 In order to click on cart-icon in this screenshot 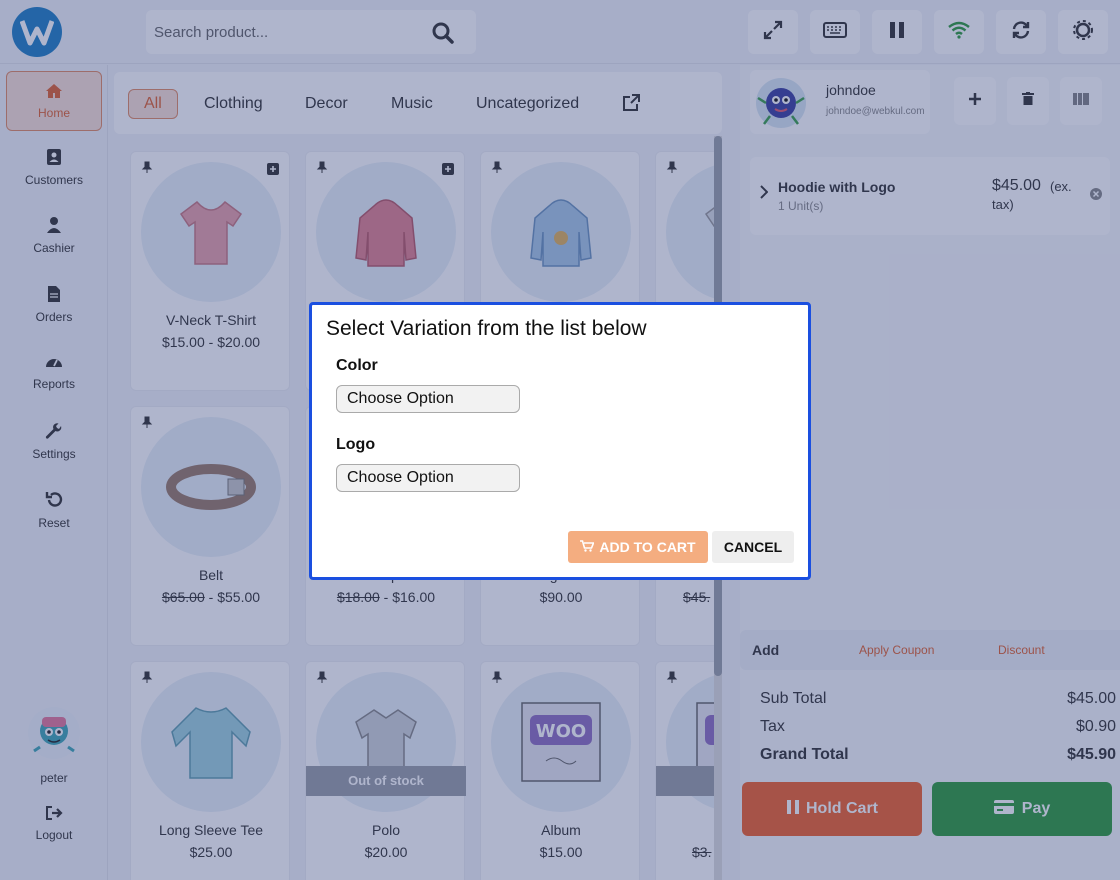, I will do `click(588, 547)`.